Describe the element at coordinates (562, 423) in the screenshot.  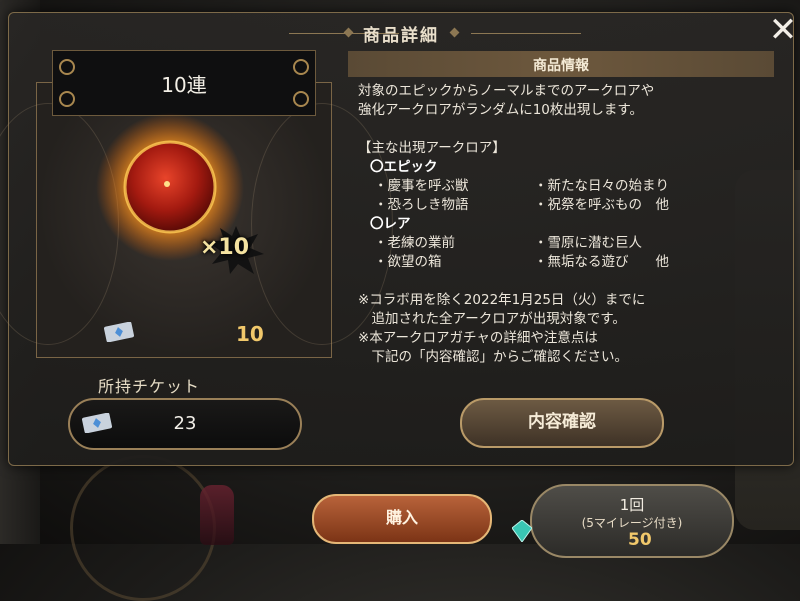
I see `content-confirm-button: 内容確認` at that location.